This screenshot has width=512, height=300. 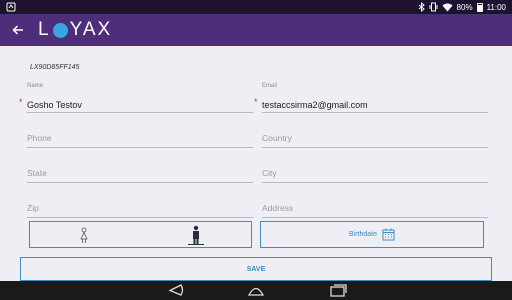 What do you see at coordinates (278, 208) in the screenshot?
I see `address-placeholder: Address` at bounding box center [278, 208].